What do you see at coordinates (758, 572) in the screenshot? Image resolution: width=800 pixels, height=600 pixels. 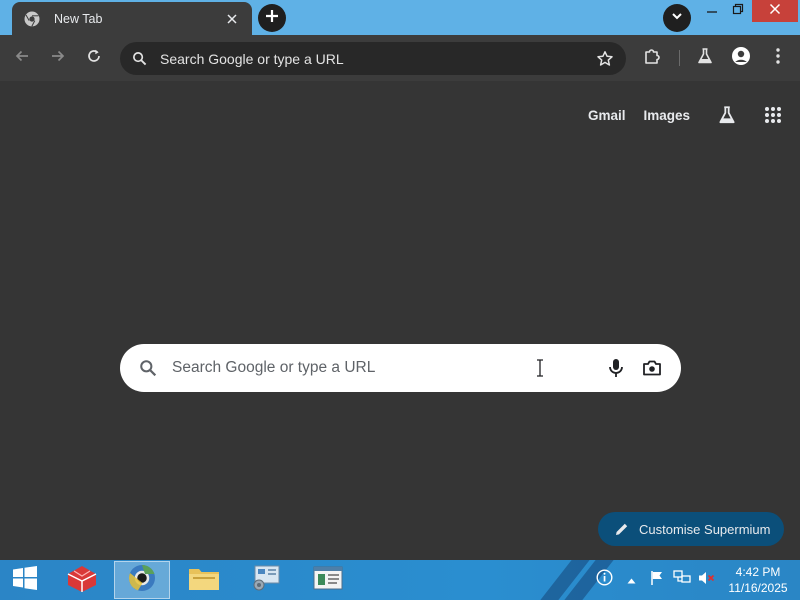 I see `clock-time: 4:42 PM` at bounding box center [758, 572].